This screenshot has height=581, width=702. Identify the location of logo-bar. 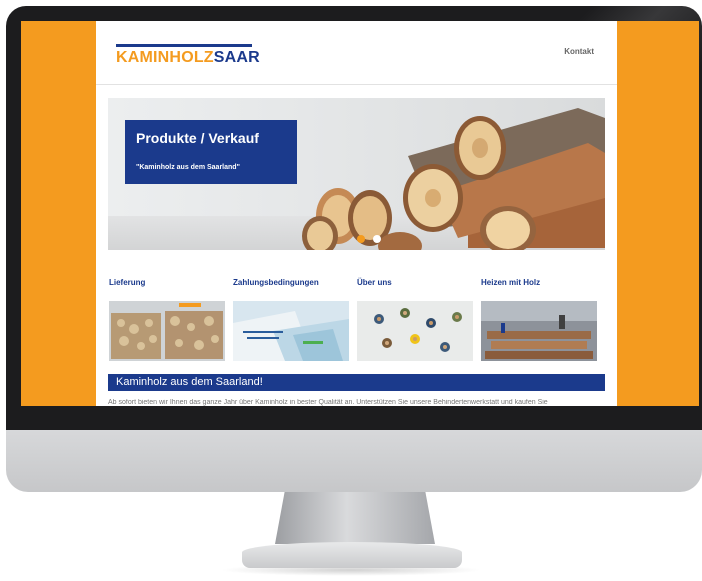
(184, 45).